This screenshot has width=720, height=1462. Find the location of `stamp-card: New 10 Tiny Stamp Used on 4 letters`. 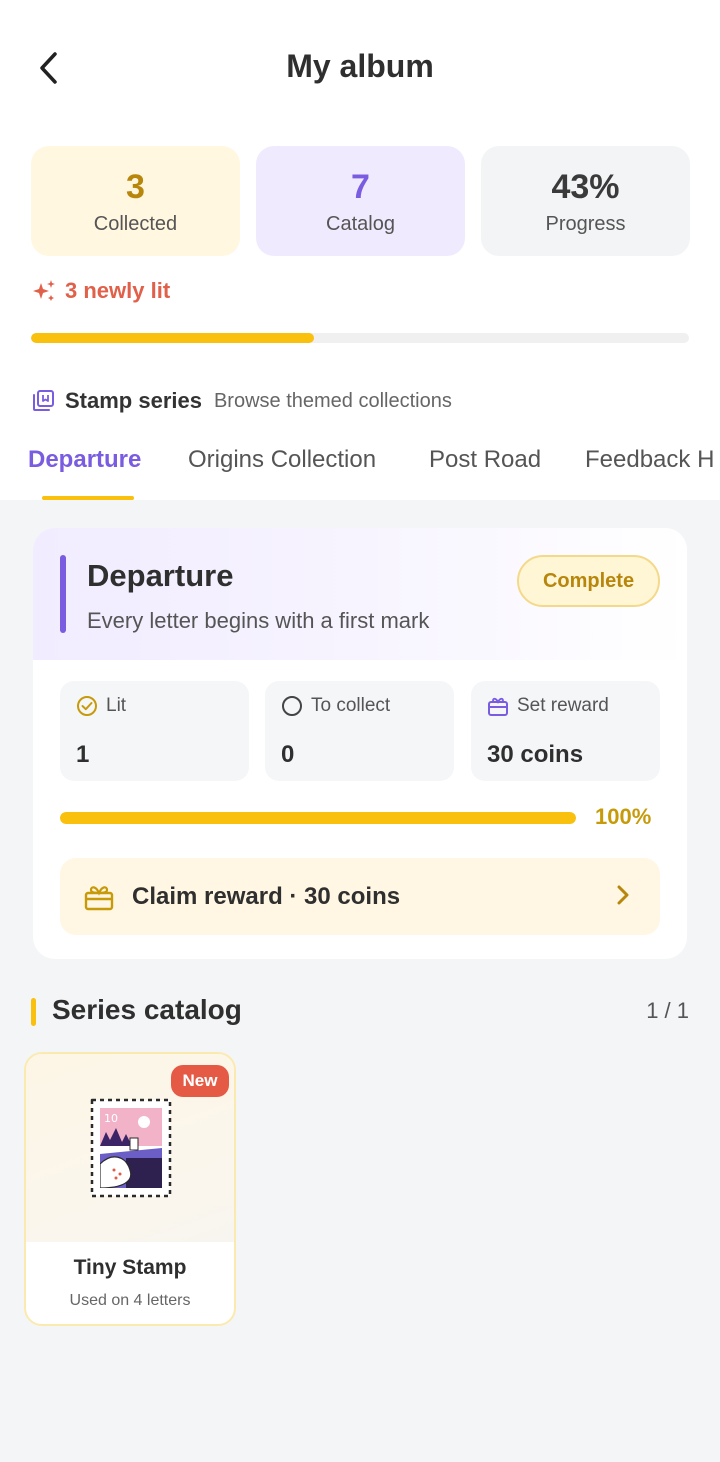

stamp-card: New 10 Tiny Stamp Used on 4 letters is located at coordinates (130, 1189).